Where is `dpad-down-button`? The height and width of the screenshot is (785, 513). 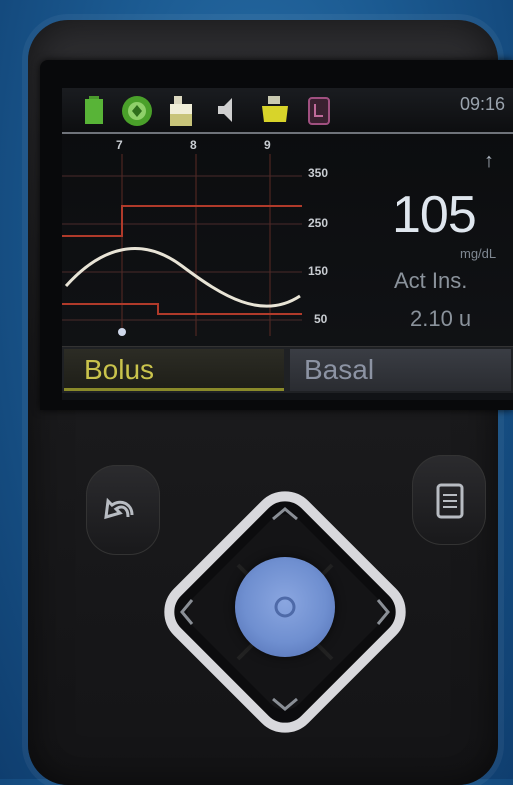 dpad-down-button is located at coordinates (285, 708).